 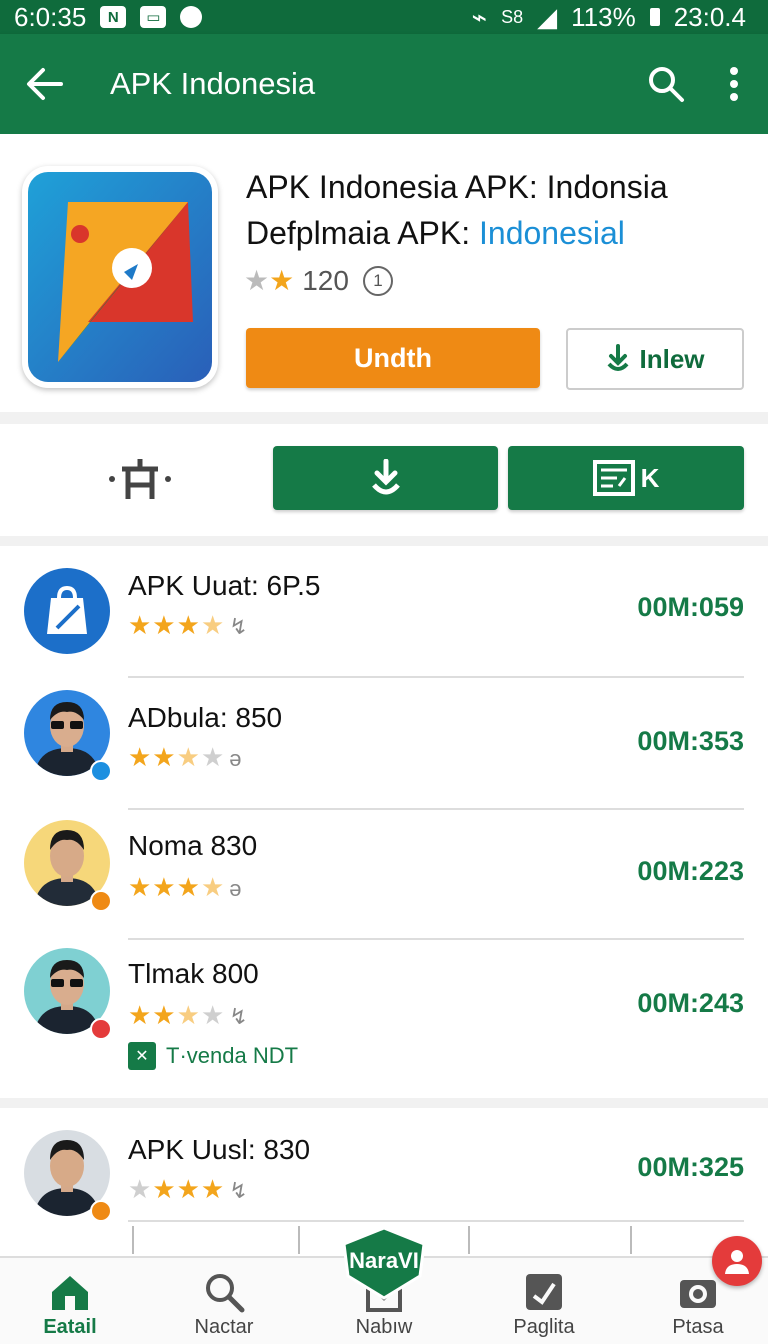 I want to click on list-item: APK Uuat: 6P.5 ★★★★ ↯ 00M:059, so click(x=384, y=620).